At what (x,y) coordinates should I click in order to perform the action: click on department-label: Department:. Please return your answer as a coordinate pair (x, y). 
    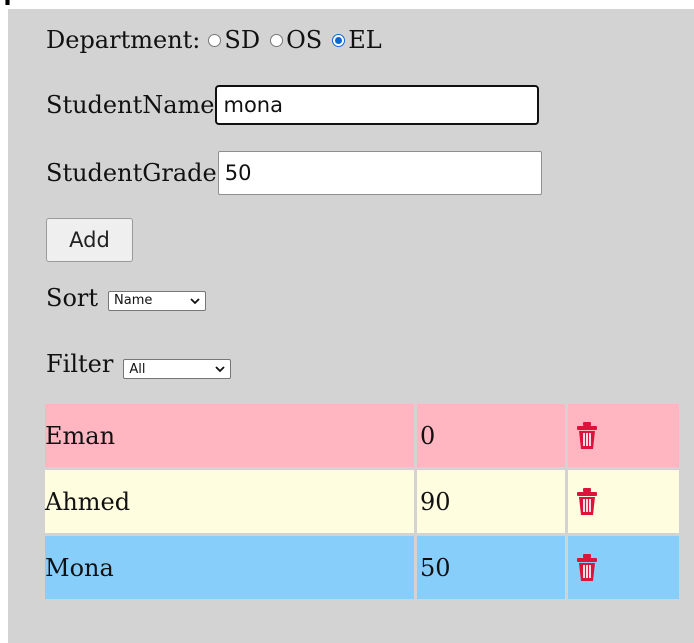
    Looking at the image, I should click on (123, 40).